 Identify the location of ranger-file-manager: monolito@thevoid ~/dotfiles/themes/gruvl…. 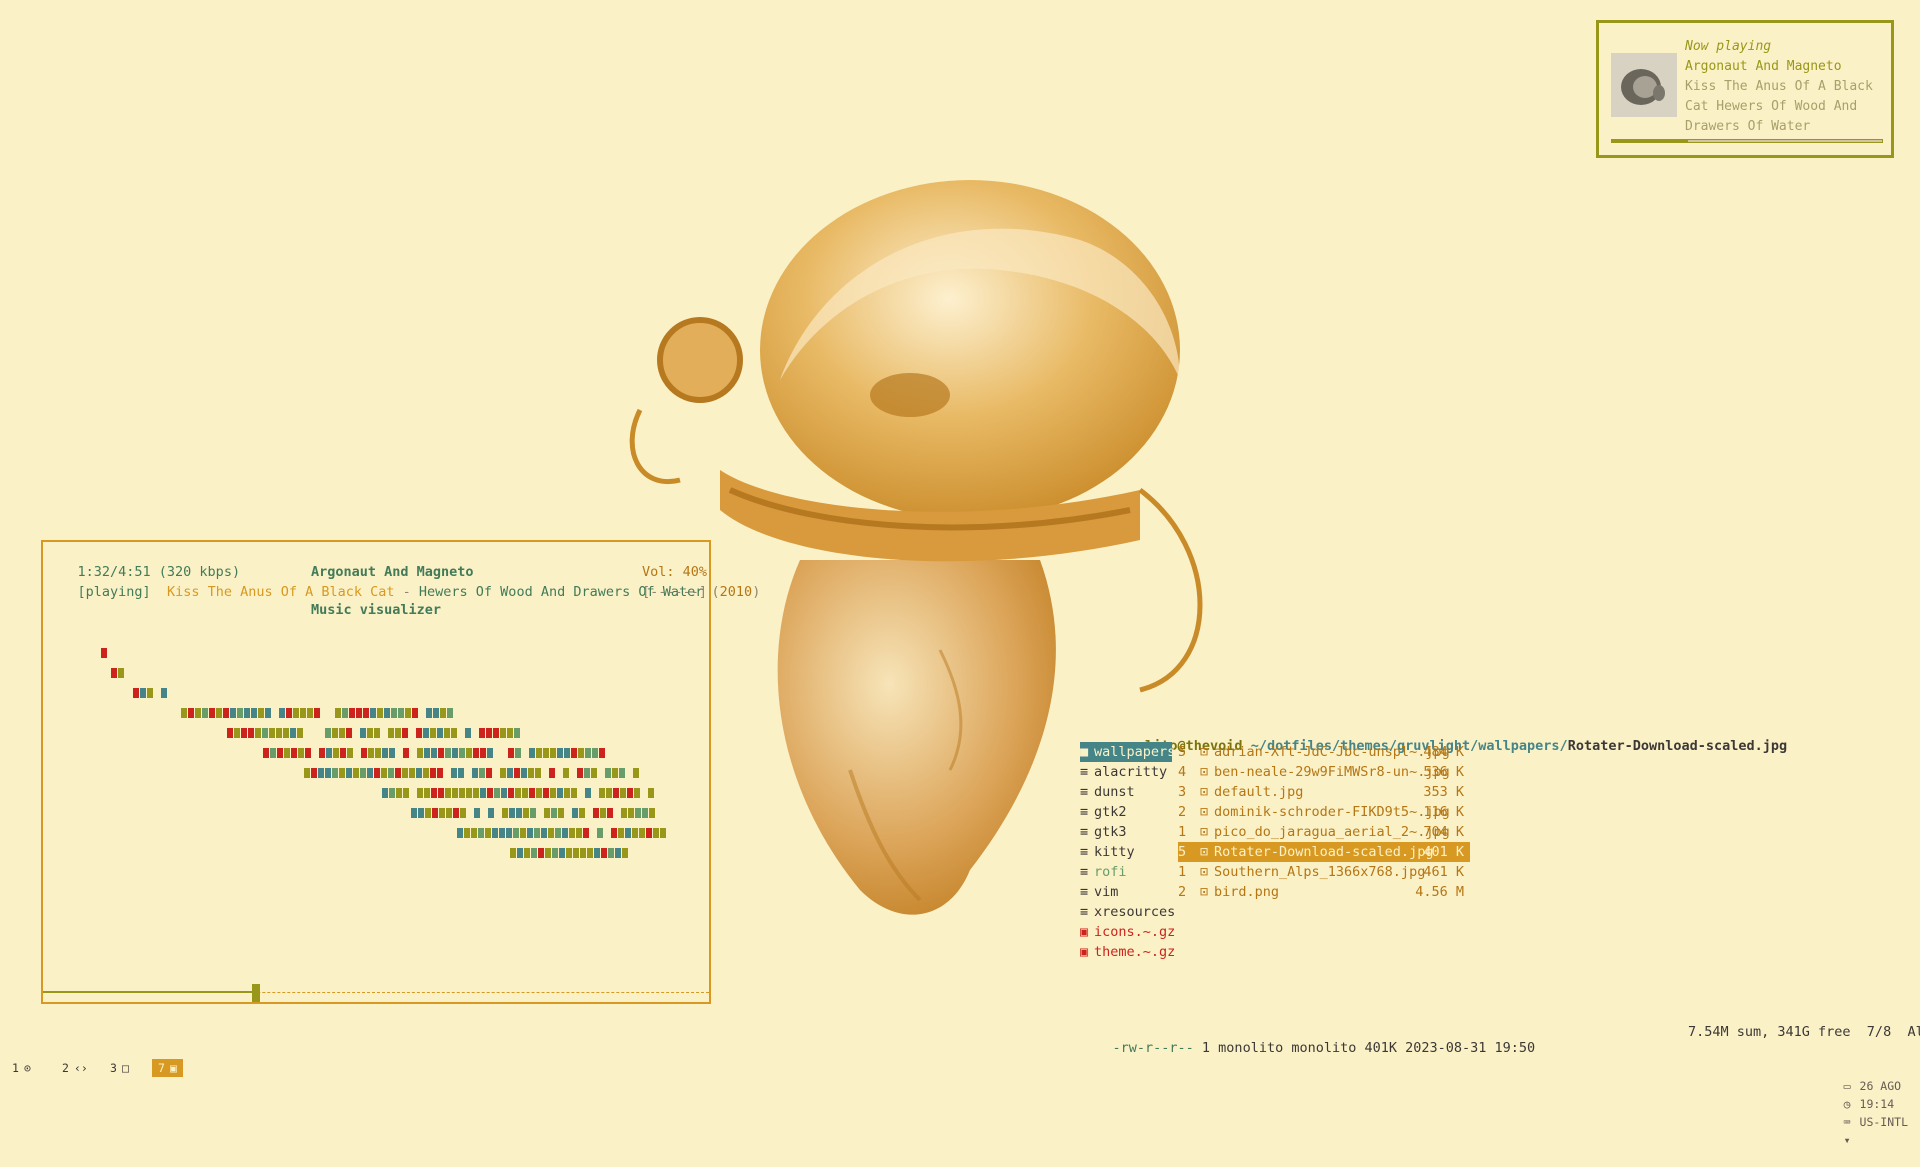
(1433, 889).